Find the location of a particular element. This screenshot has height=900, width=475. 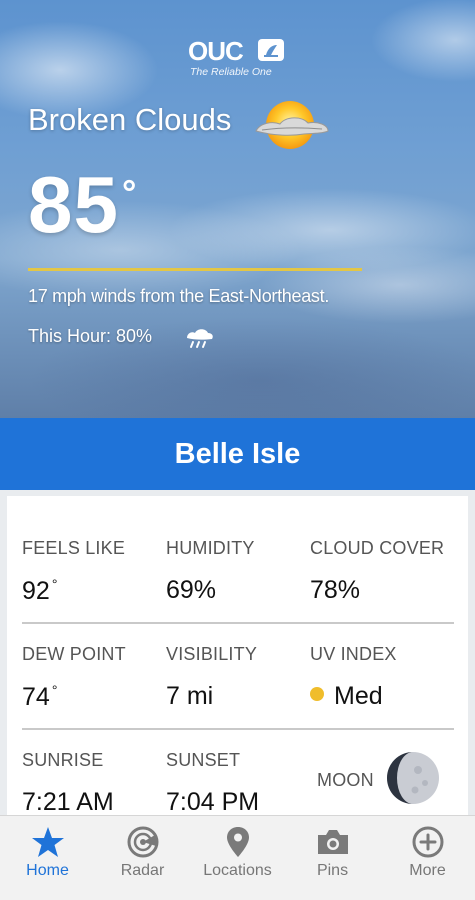

visibility-label: VISIBILITY is located at coordinates (212, 654).